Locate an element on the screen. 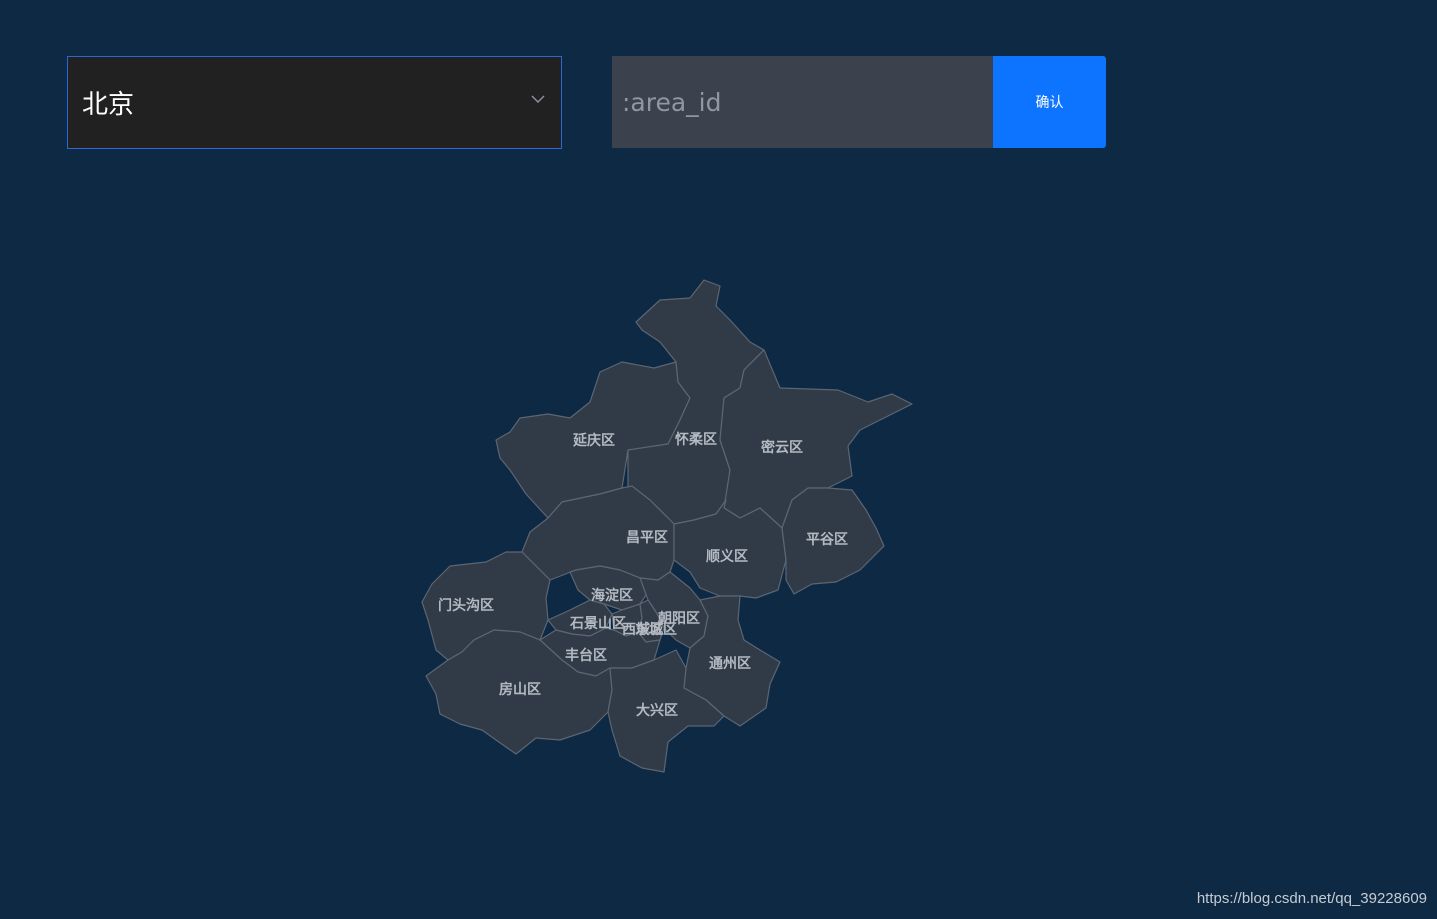 This screenshot has height=919, width=1437. label-fengtai: 丰台区 is located at coordinates (586, 655).